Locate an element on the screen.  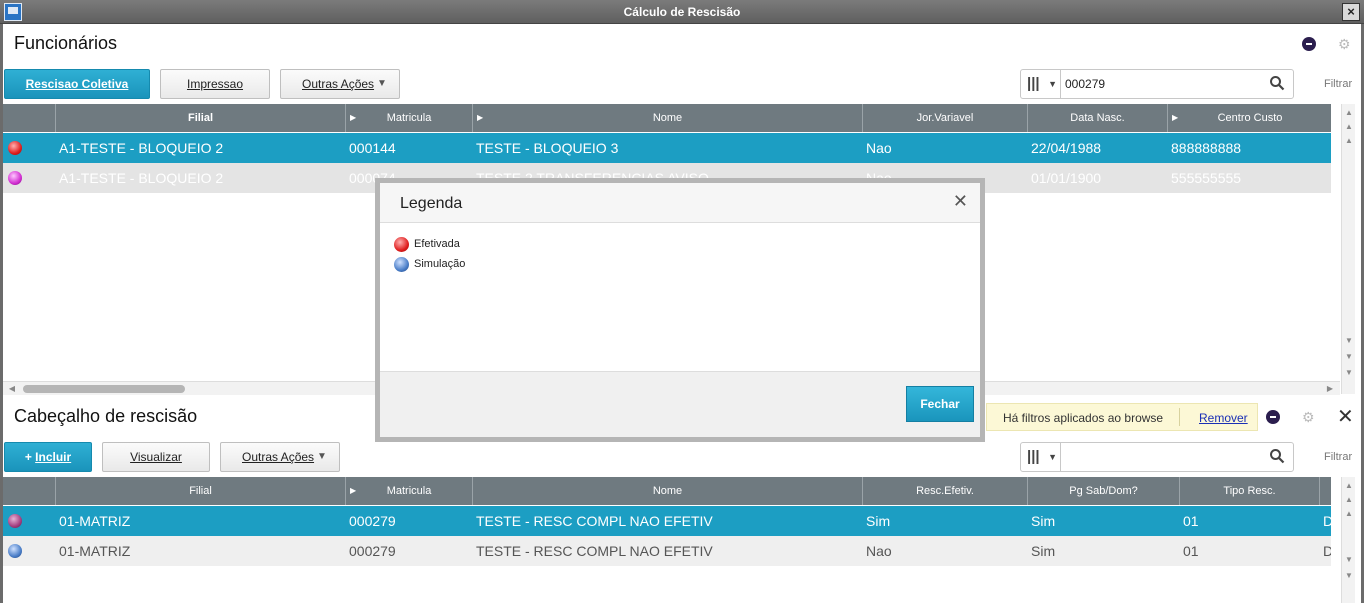
scroll-bottom-icon: ▼ is located at coordinates (1349, 373).